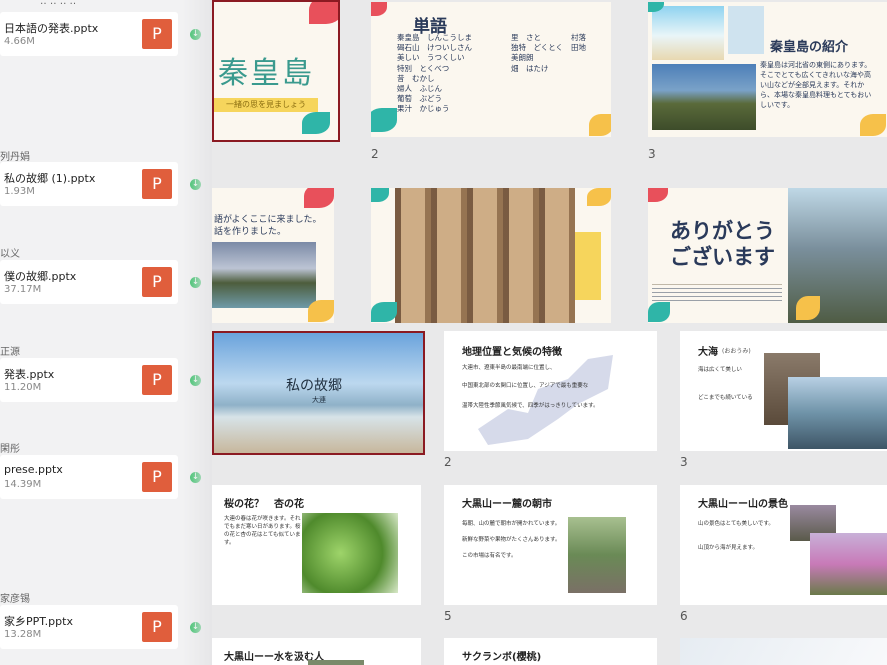 This screenshot has width=887, height=665. I want to click on file-item: 日本語の発表.pptx 4.66M P, so click(89, 34).